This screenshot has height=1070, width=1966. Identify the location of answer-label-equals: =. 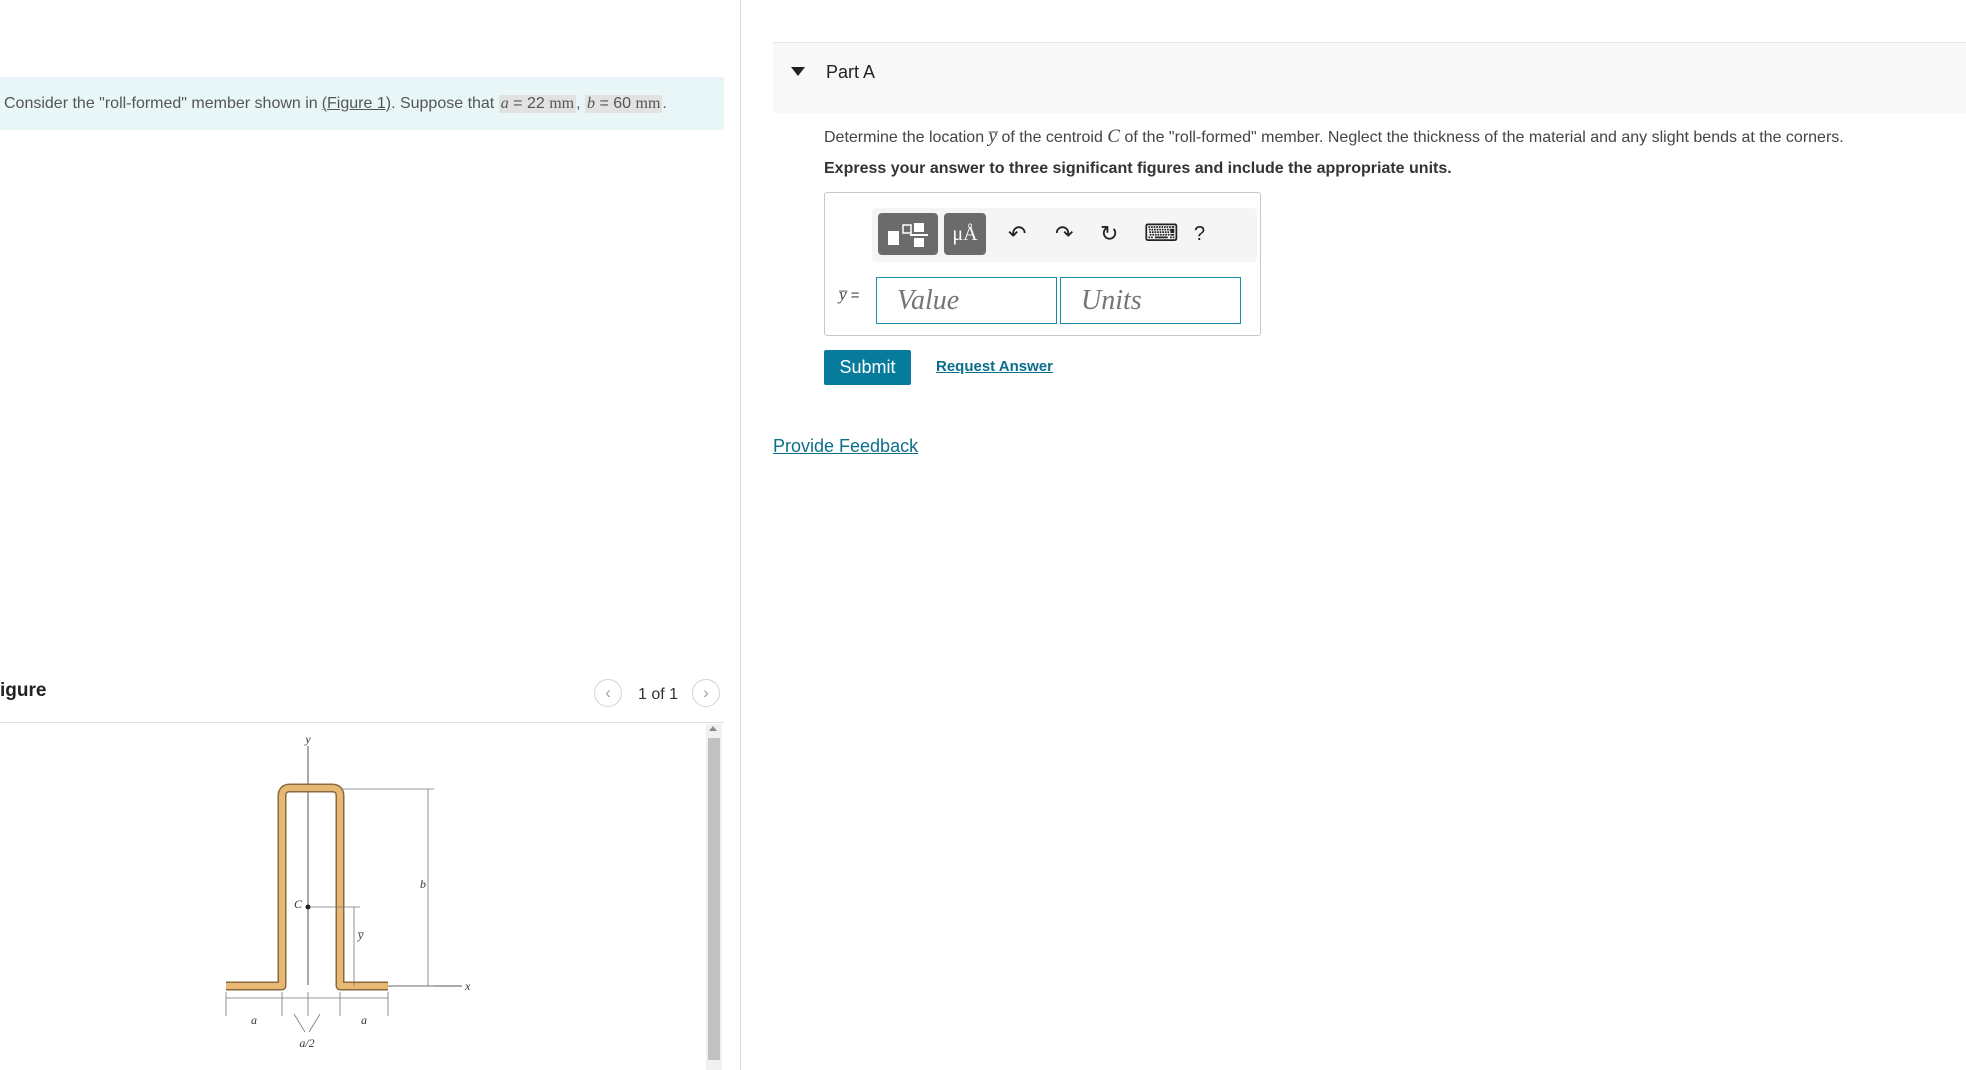
(855, 295).